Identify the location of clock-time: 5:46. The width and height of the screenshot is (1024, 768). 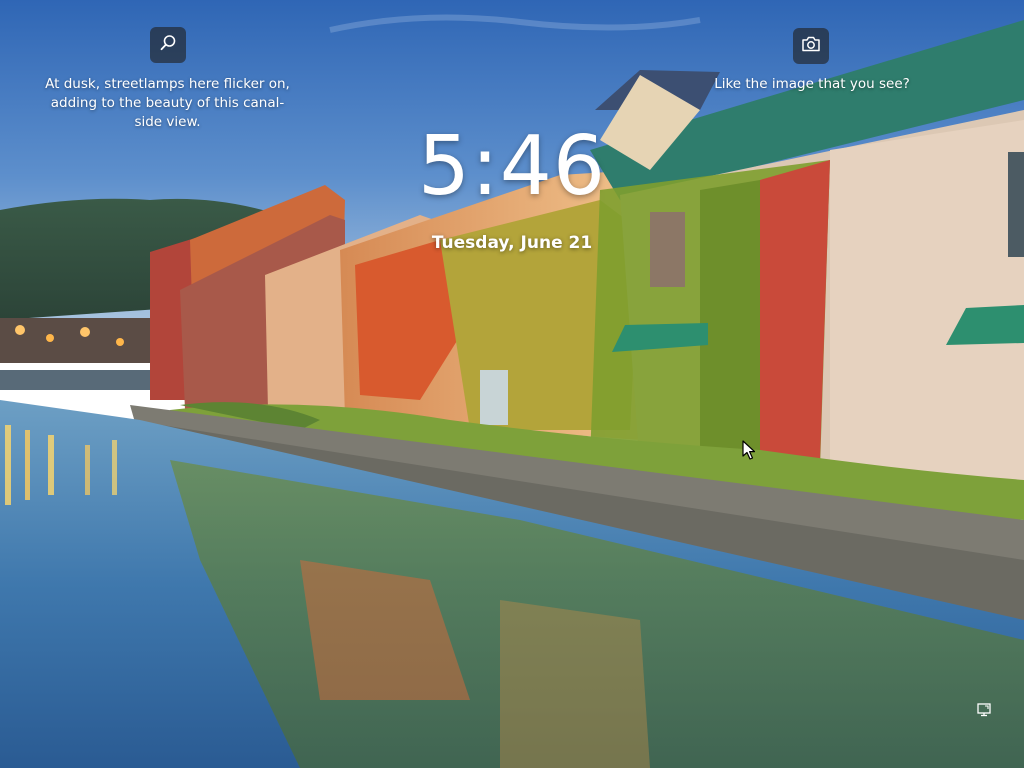
(512, 166).